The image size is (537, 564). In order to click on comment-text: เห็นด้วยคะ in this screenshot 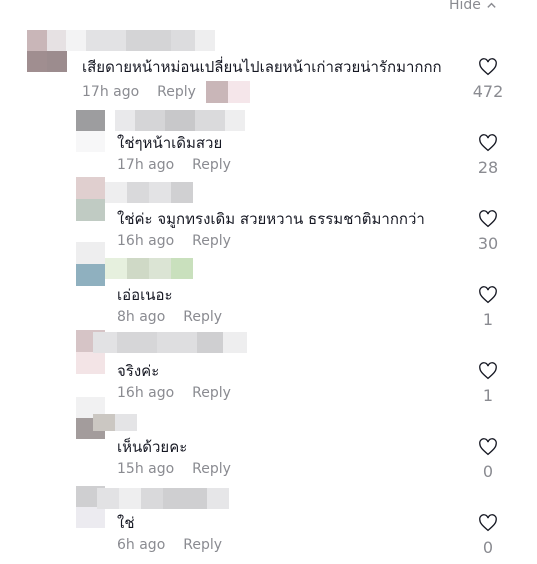, I will do `click(152, 447)`.